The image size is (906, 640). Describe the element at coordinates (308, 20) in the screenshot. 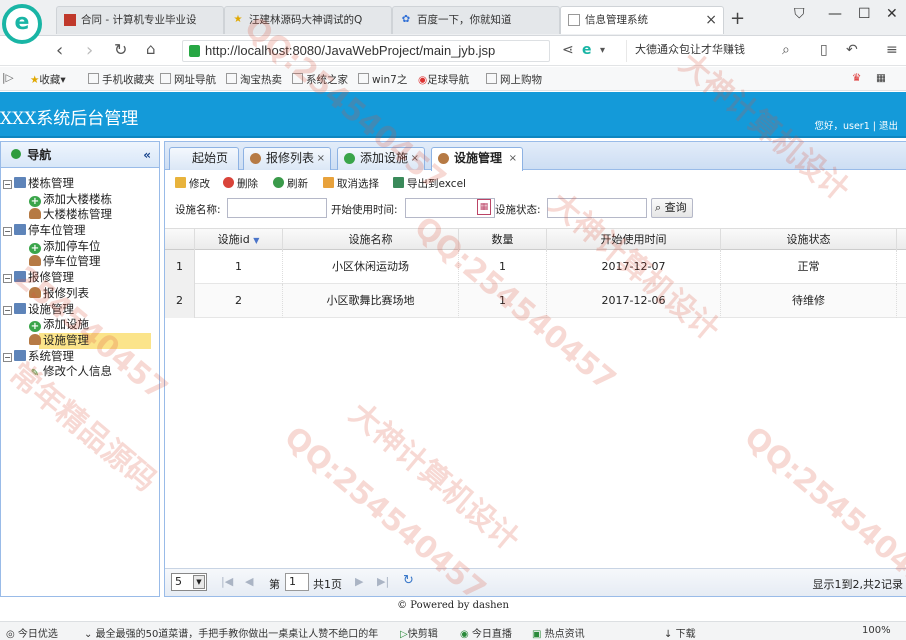

I see `browser-tab-2: ★ 汪建林源码大神调试的Q` at that location.